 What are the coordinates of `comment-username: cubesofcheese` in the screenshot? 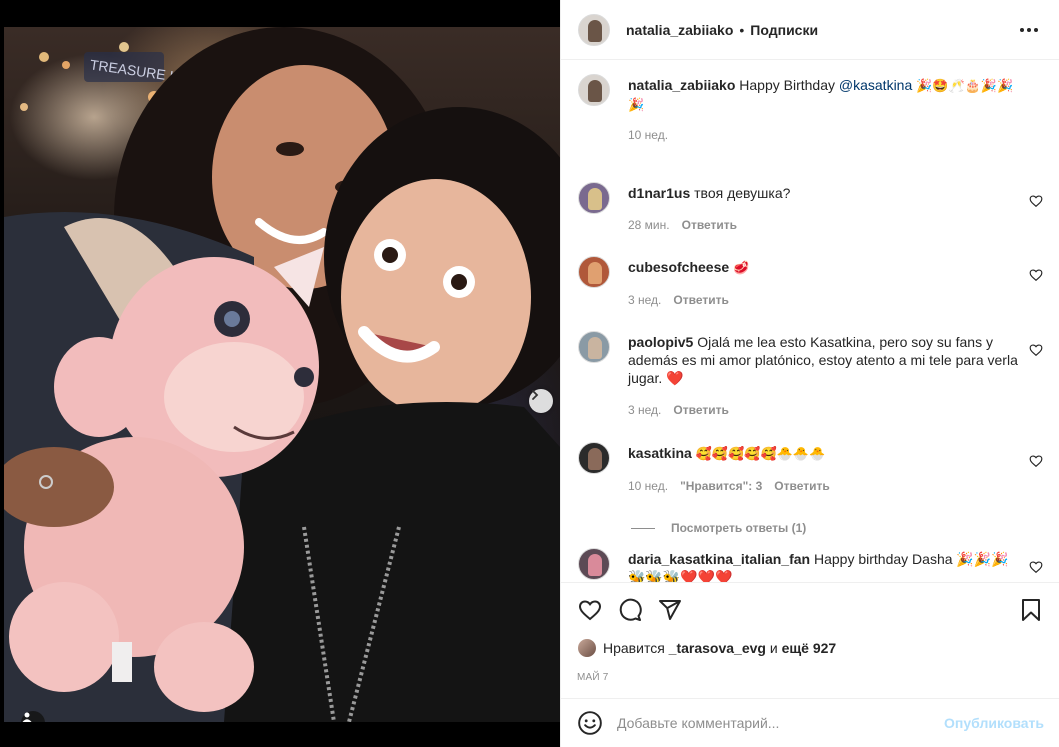 It's located at (678, 267).